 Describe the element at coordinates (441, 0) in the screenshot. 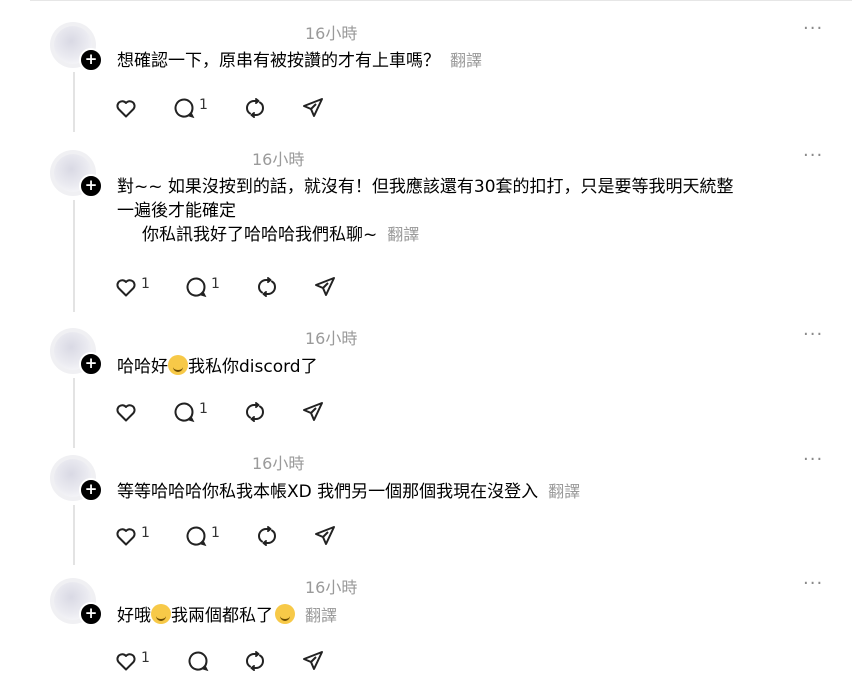

I see `top-divider` at that location.